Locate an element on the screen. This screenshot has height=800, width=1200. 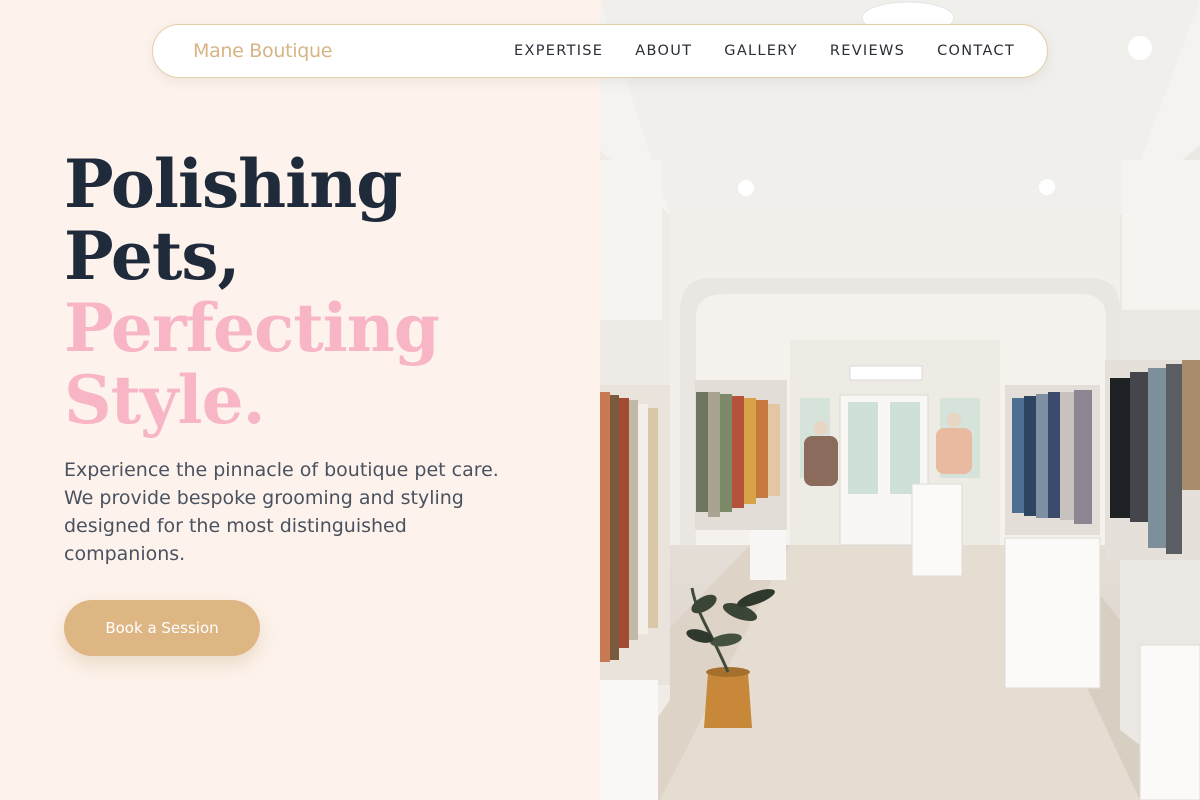
nav-links: EXPERTISE ABOUT GALLERY REVIEWS CONTACT is located at coordinates (764, 51).